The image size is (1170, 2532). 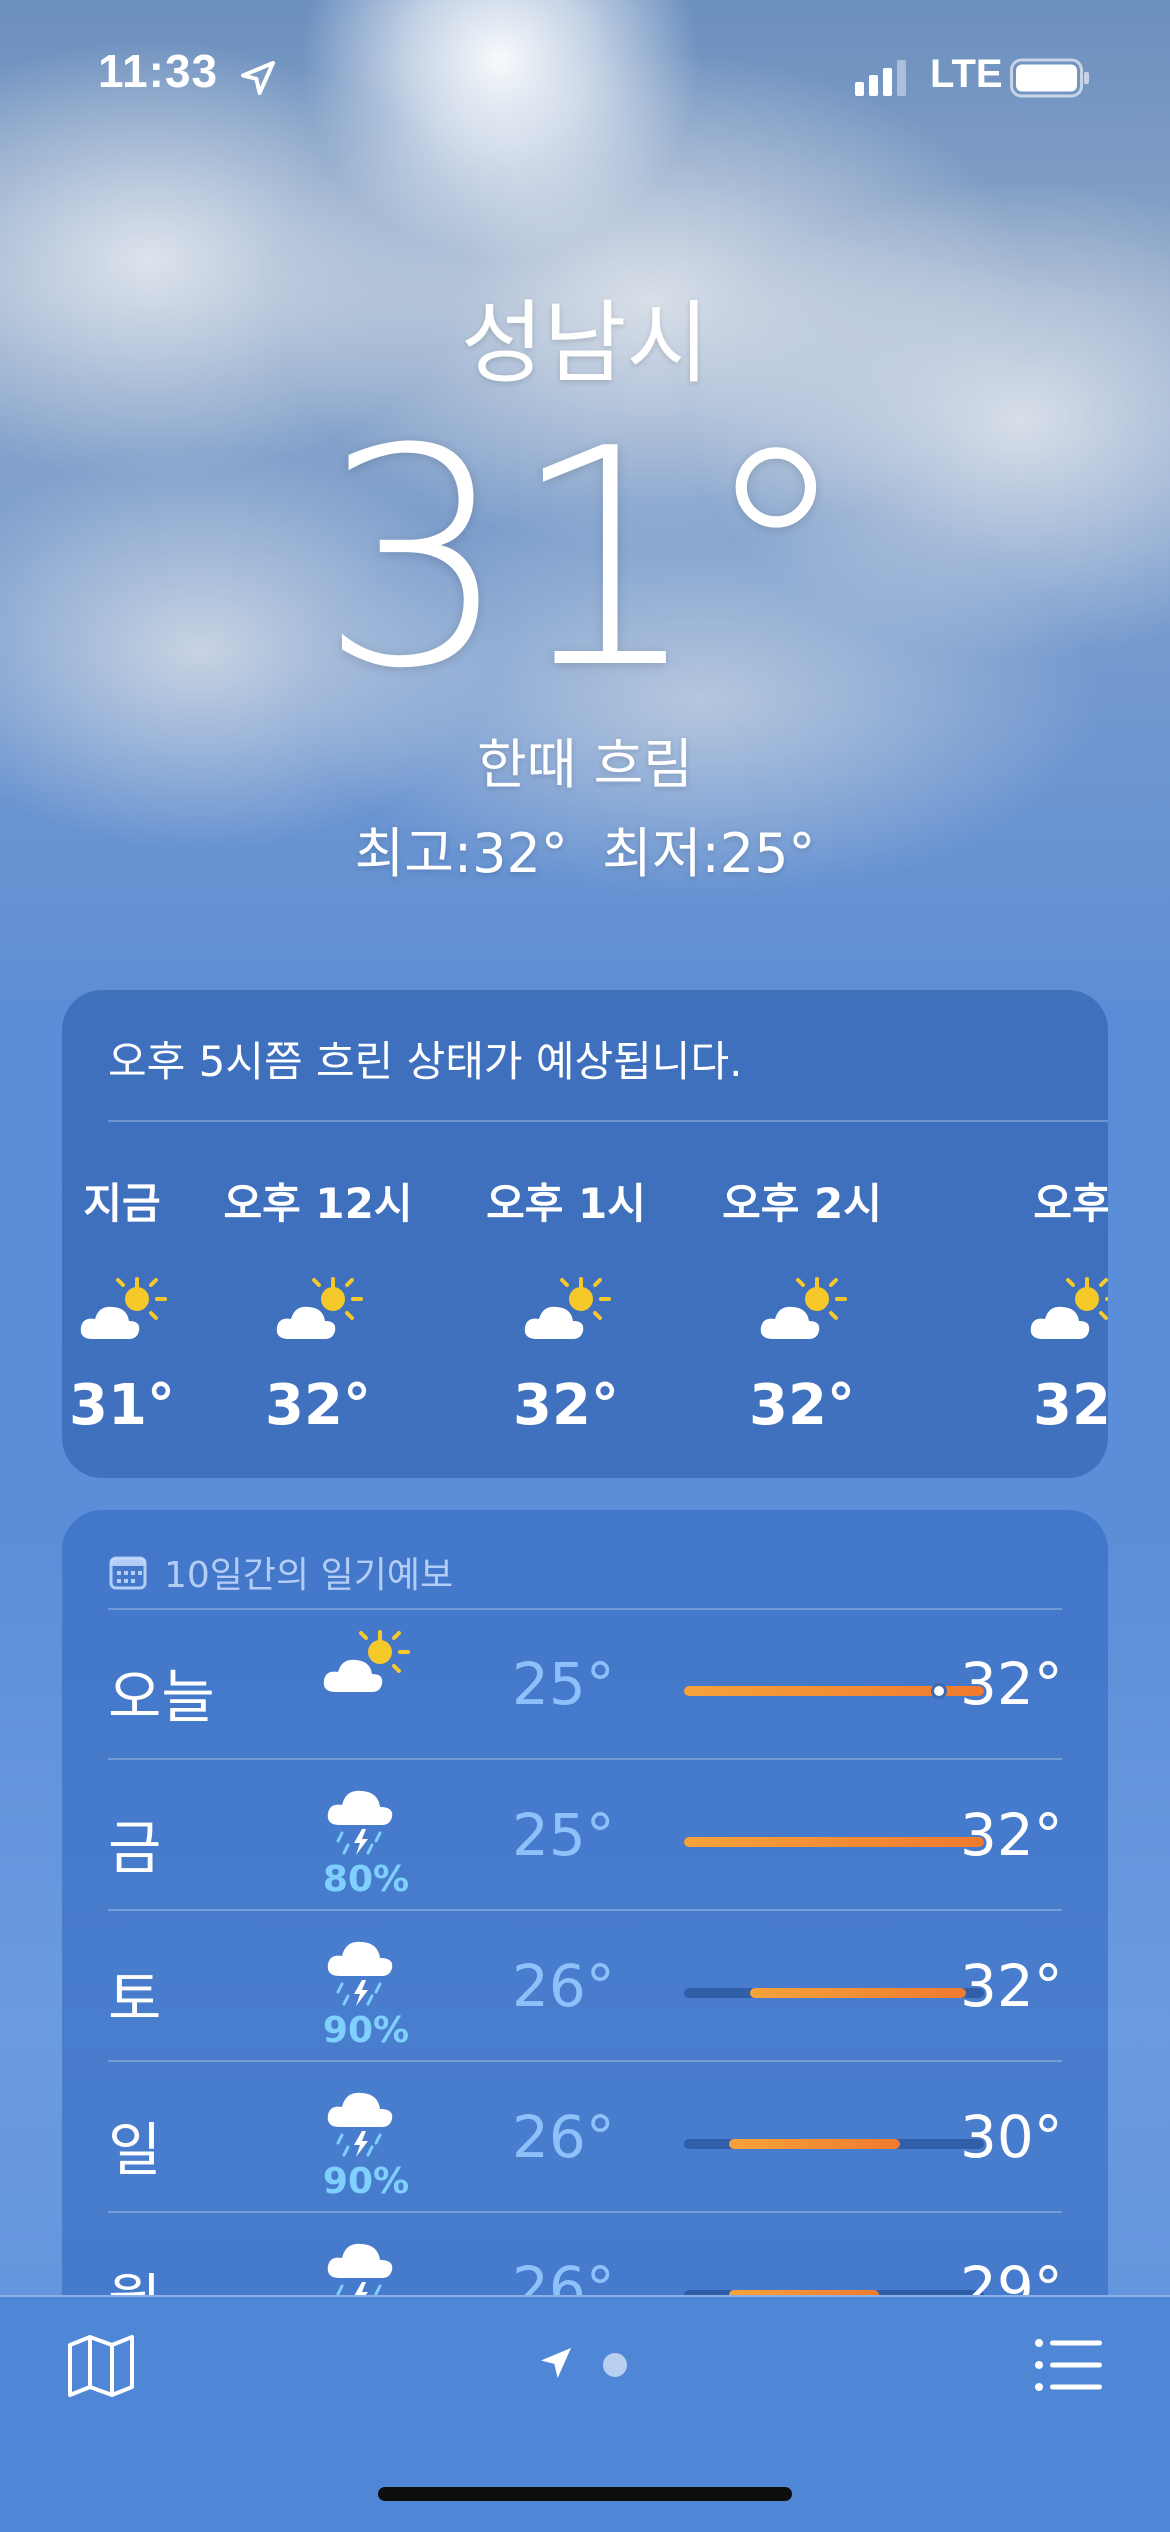 I want to click on hour-label: 지금, so click(x=122, y=1203).